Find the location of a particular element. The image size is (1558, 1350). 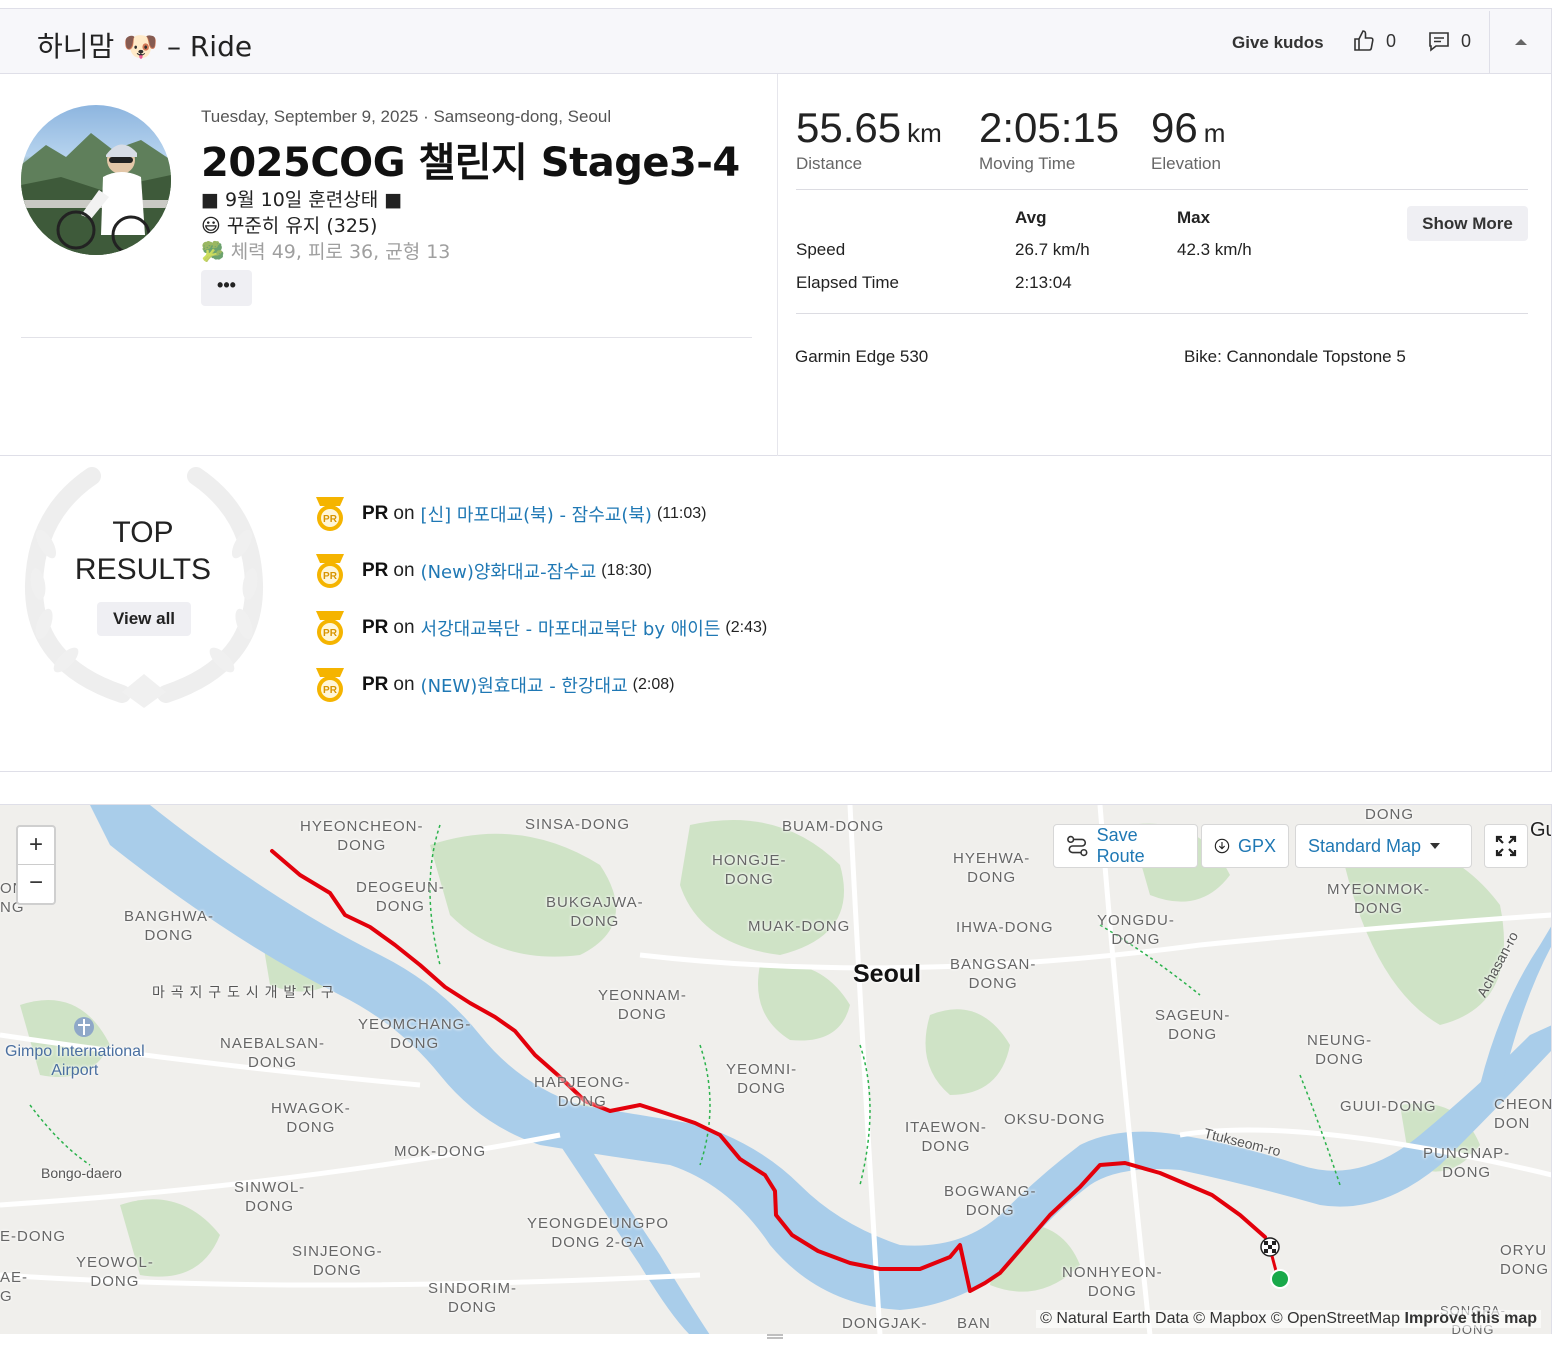

segment-link: [신] 마포대교(북) - 잠수교(북) is located at coordinates (536, 514).